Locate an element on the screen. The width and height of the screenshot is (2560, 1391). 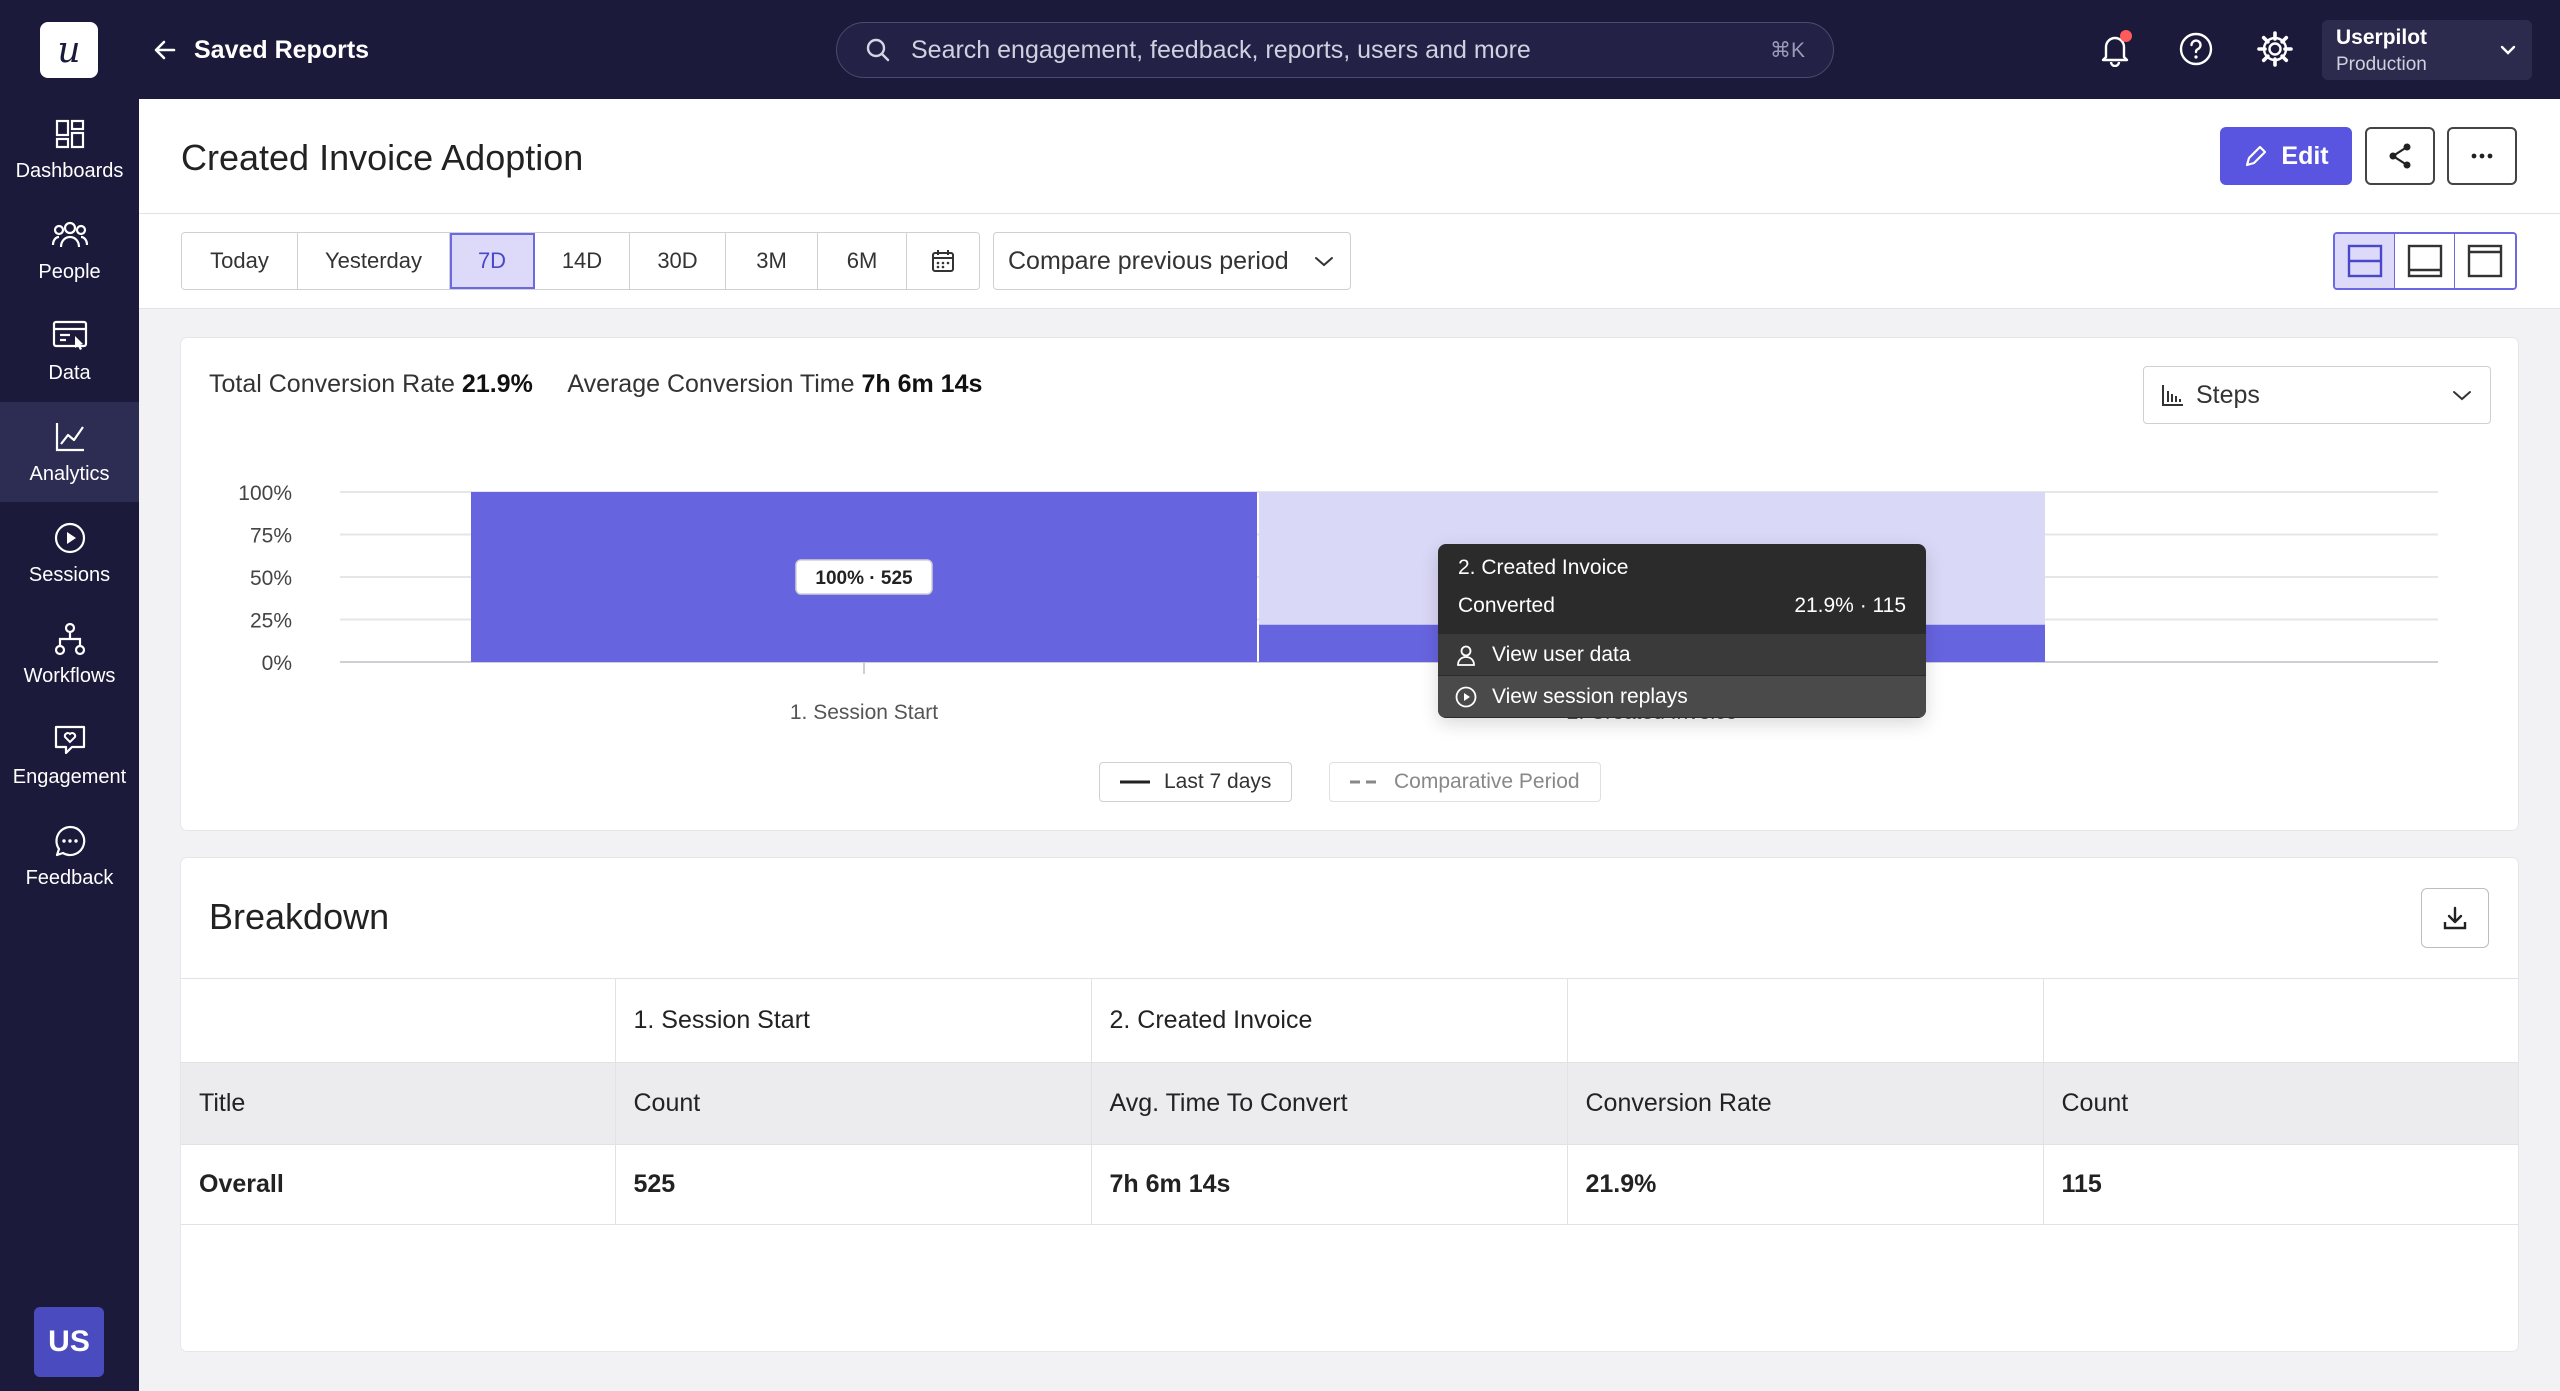
step-header-cell: 2. Created Invoice is located at coordinates (1329, 1020).